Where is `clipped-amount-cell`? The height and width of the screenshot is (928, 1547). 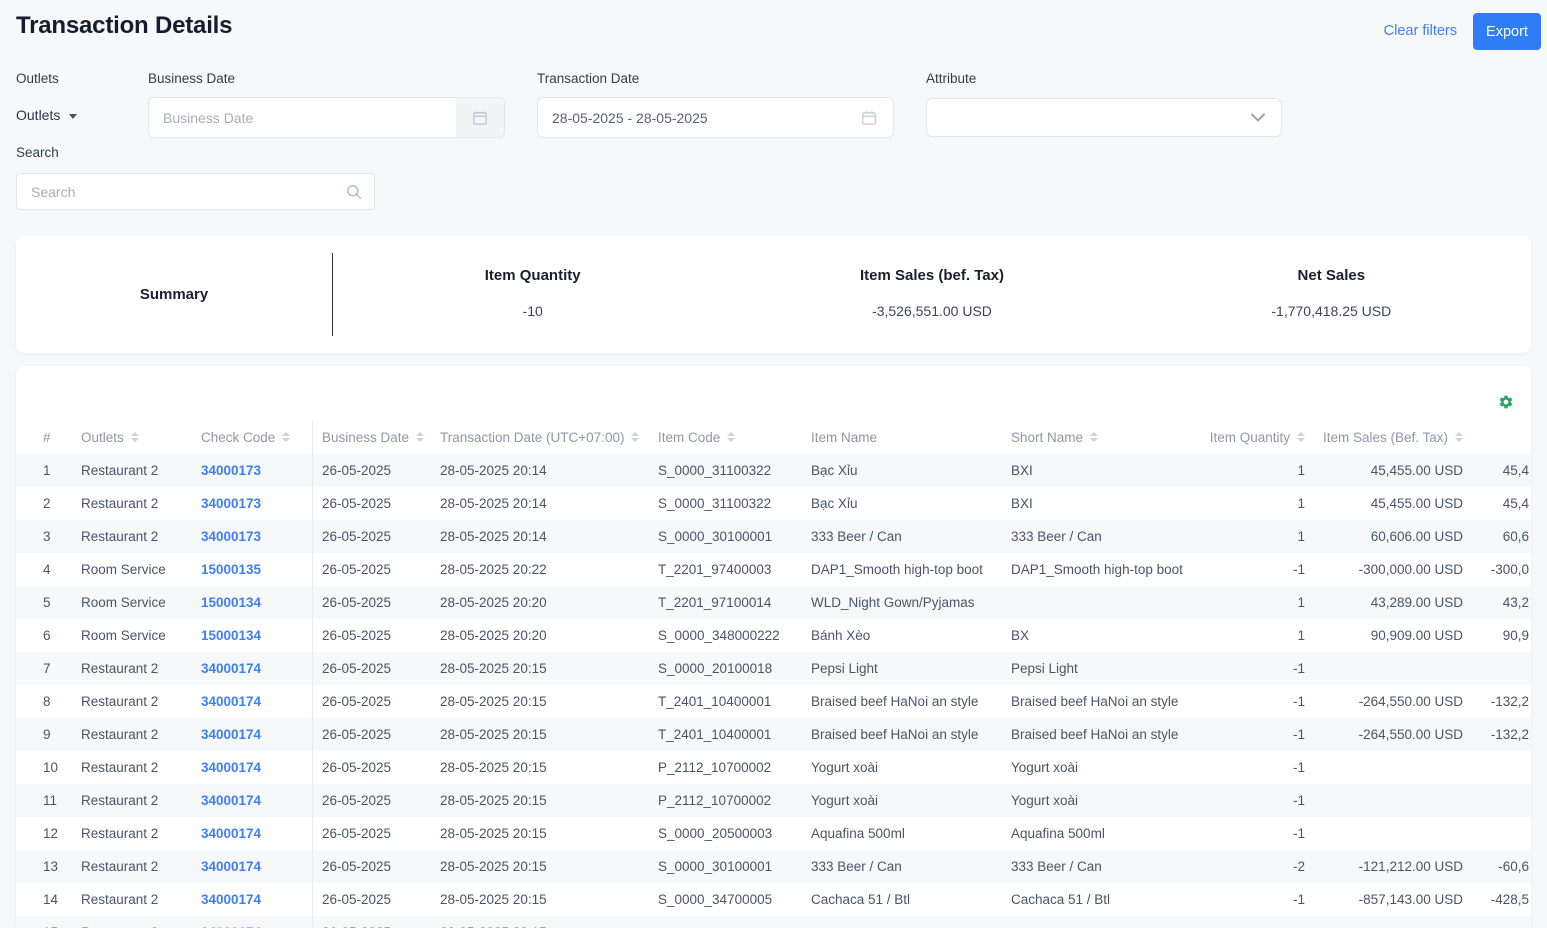
clipped-amount-cell is located at coordinates (1499, 668).